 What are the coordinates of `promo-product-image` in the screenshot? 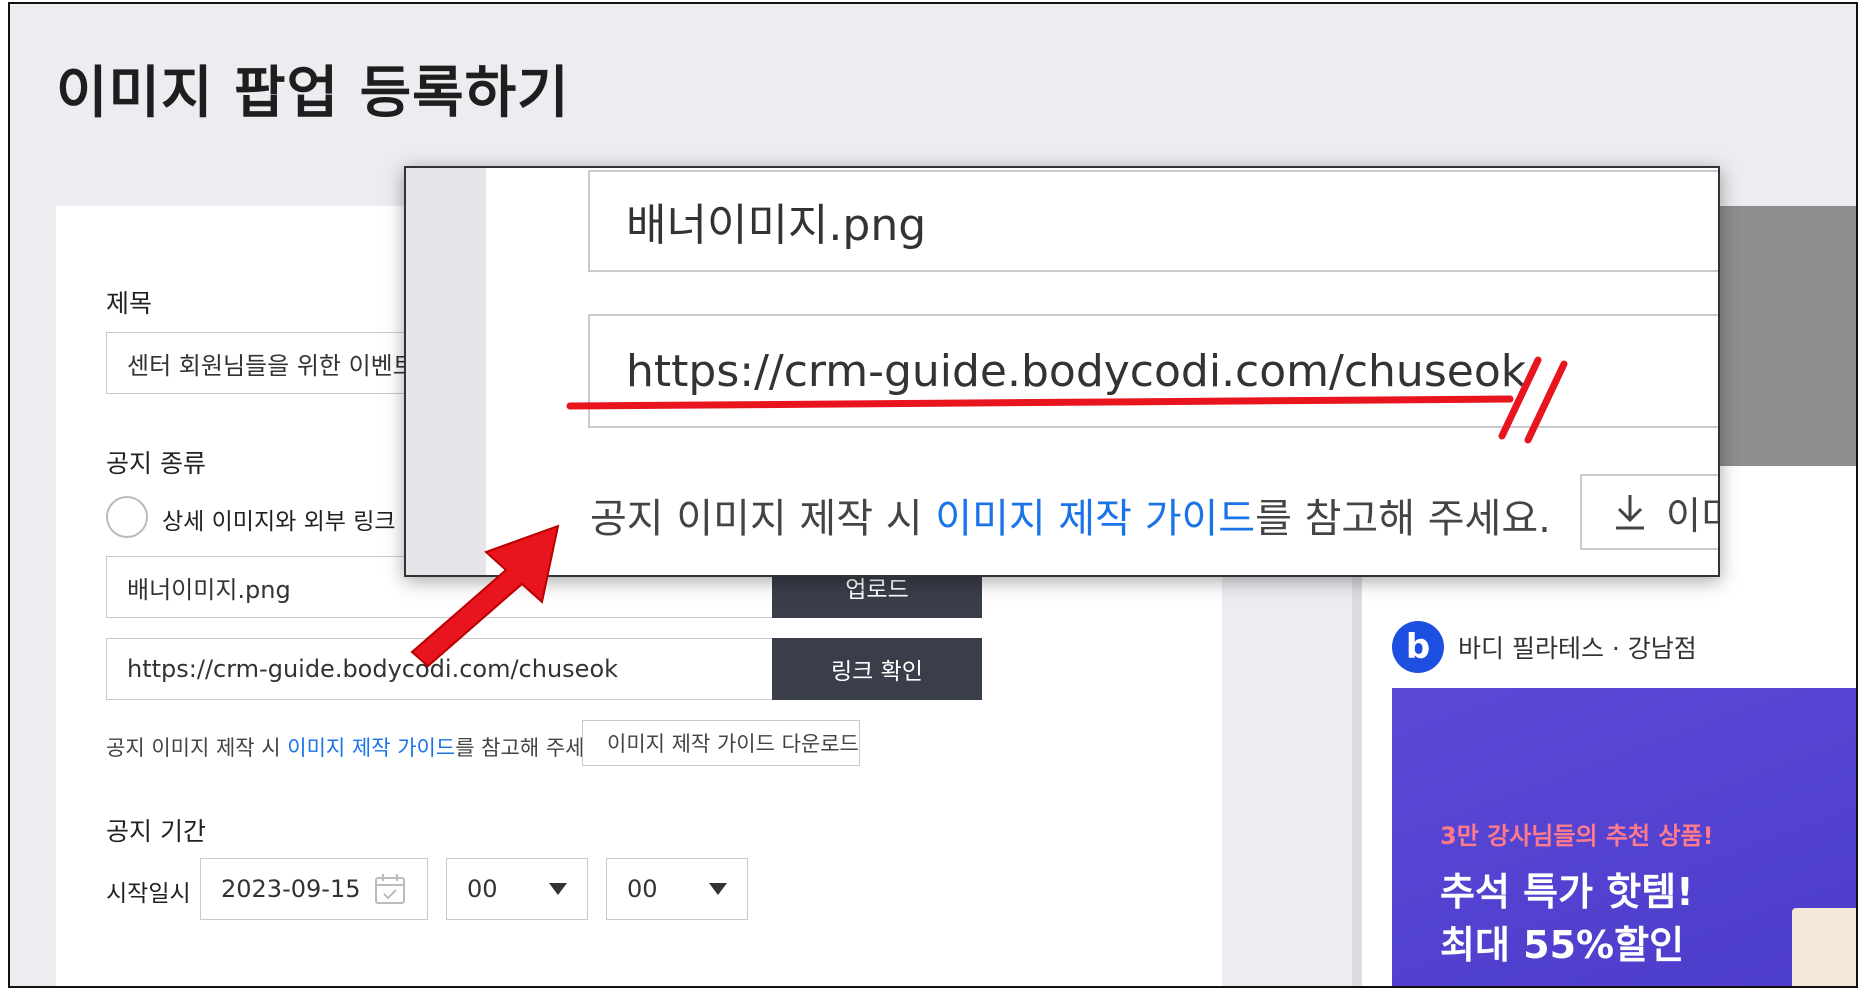 It's located at (1824, 947).